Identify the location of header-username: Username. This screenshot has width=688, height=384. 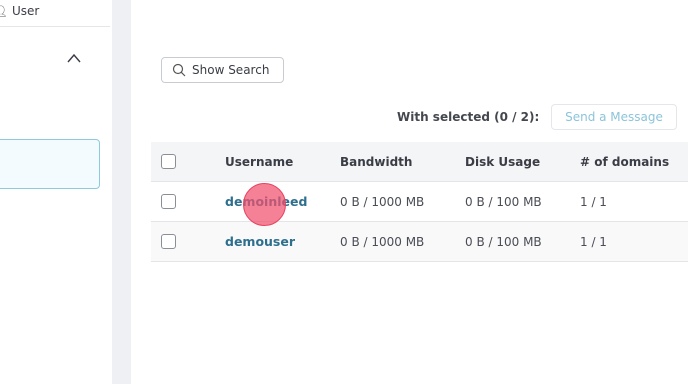
(259, 162).